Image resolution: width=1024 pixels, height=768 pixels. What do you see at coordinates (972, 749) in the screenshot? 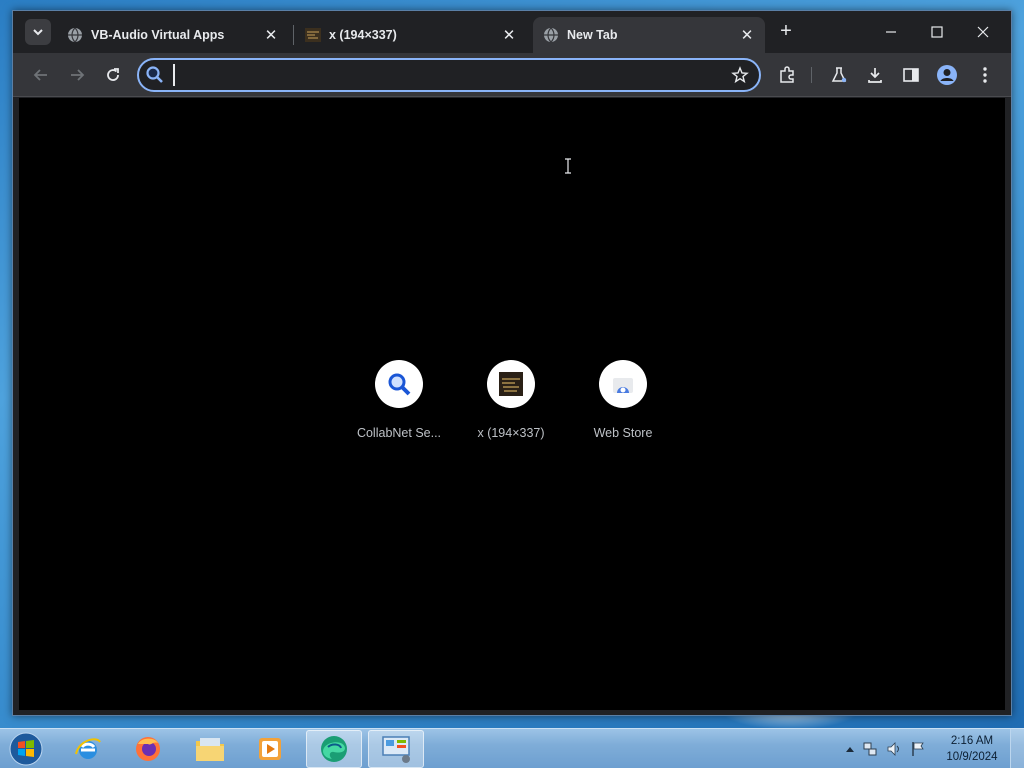
I see `clock: 2:16 AM 10/9/2024` at bounding box center [972, 749].